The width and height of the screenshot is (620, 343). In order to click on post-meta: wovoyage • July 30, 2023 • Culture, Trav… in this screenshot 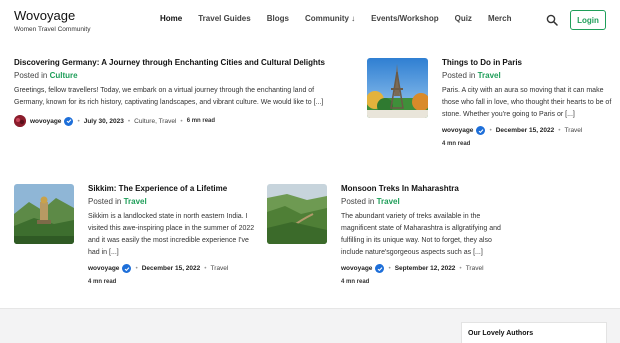, I will do `click(176, 121)`.